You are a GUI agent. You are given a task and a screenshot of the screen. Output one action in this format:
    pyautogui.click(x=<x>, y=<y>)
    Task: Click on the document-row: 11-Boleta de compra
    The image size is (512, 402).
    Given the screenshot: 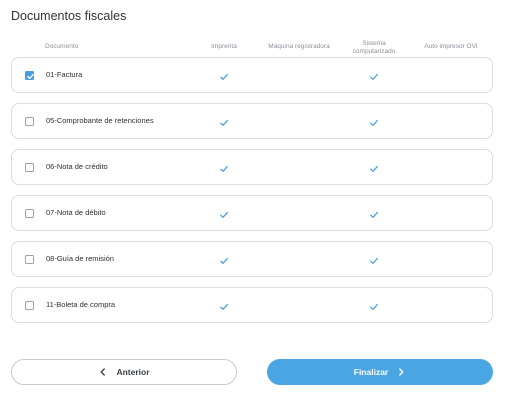 What is the action you would take?
    pyautogui.click(x=252, y=305)
    